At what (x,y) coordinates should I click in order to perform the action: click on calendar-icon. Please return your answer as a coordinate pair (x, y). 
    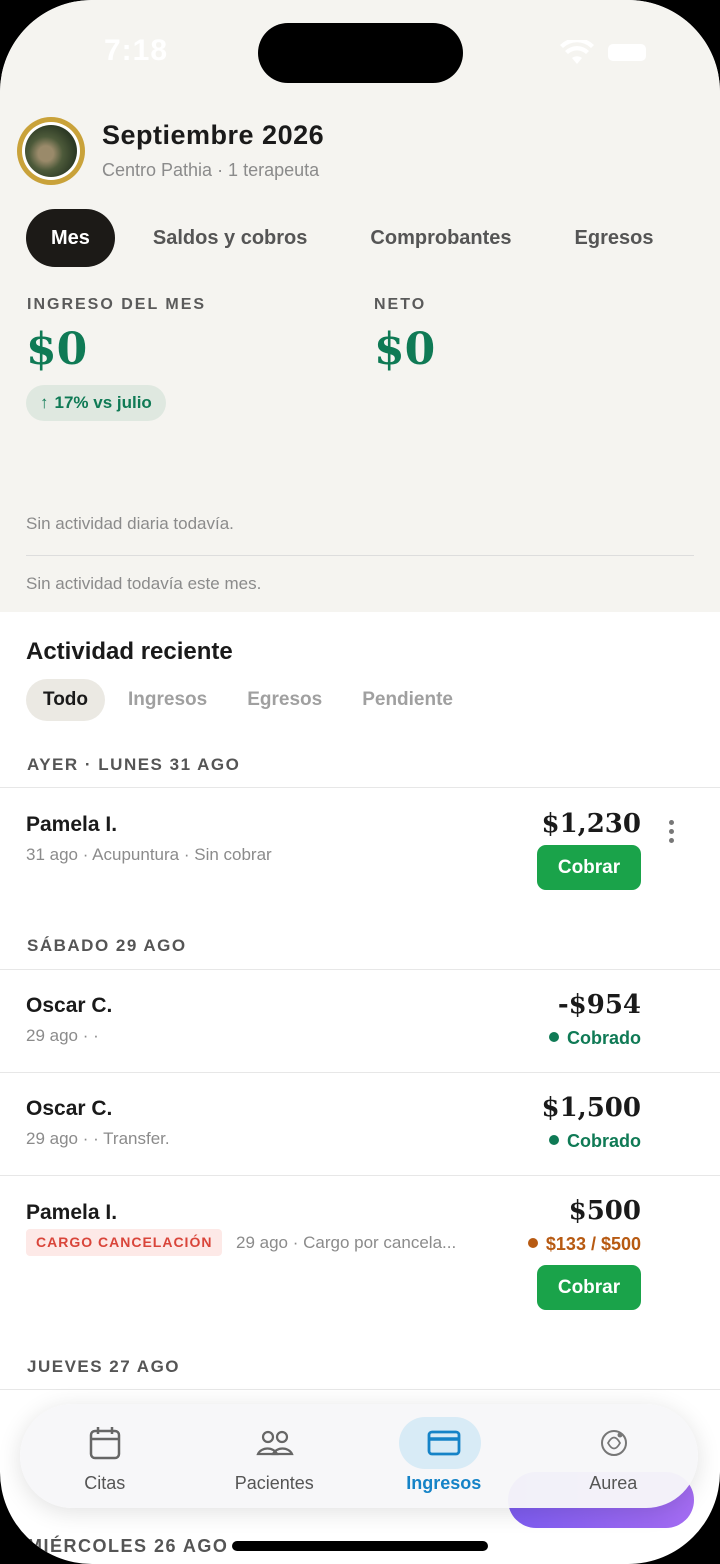
    Looking at the image, I should click on (105, 1443).